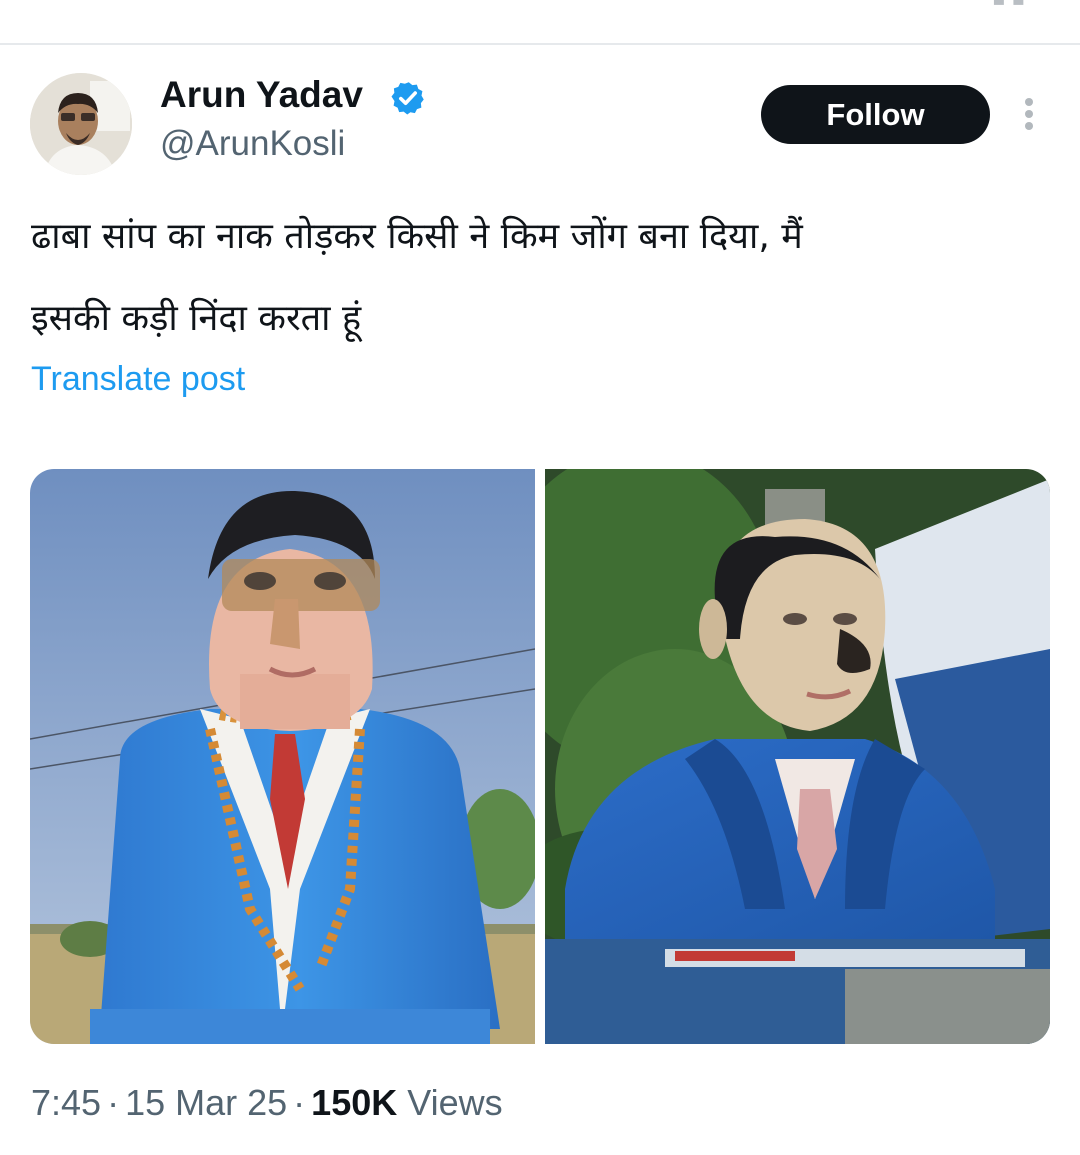  What do you see at coordinates (540, 44) in the screenshot?
I see `top-divider` at bounding box center [540, 44].